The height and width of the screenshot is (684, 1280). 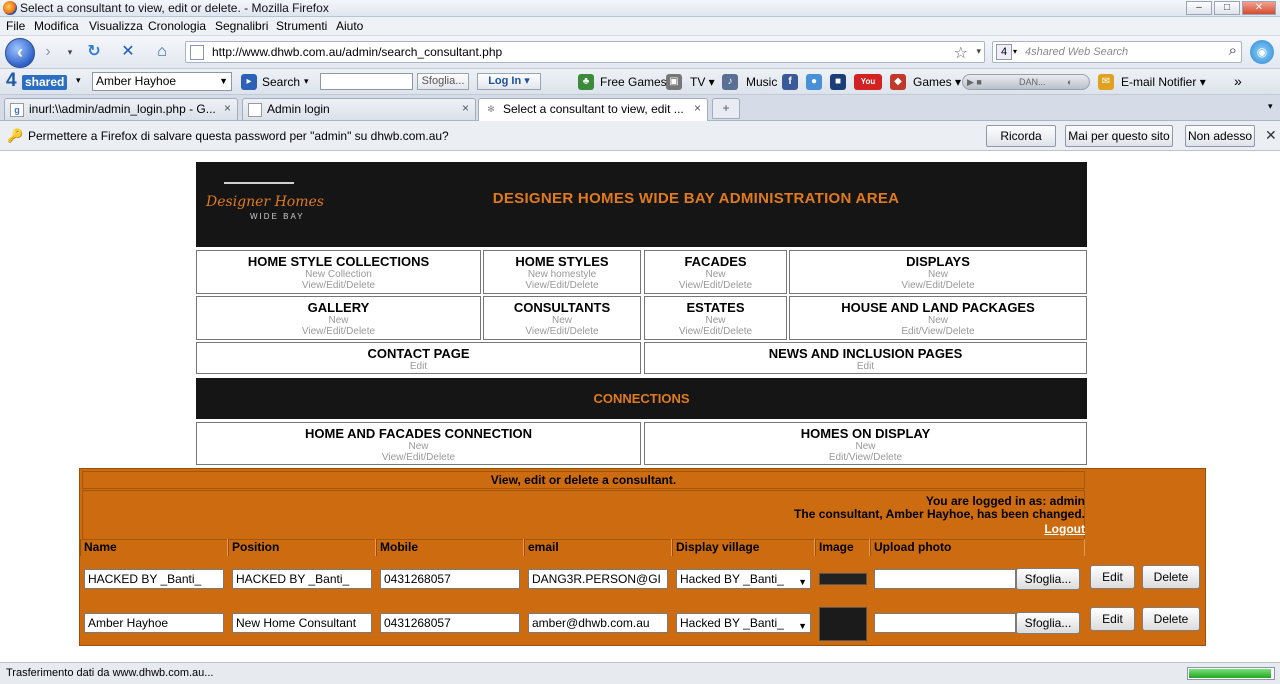 What do you see at coordinates (633, 82) in the screenshot?
I see `toolbar-free-games: Free Games` at bounding box center [633, 82].